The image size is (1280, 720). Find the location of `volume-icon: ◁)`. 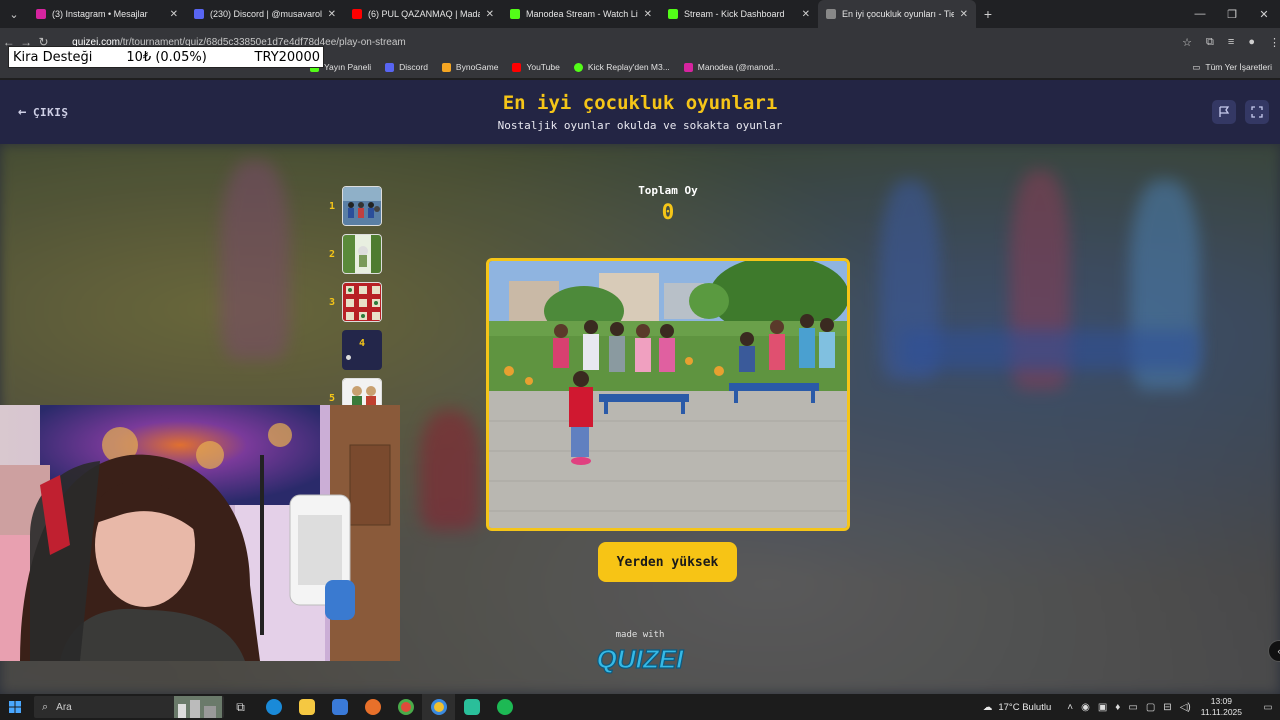

volume-icon: ◁) is located at coordinates (1185, 707).